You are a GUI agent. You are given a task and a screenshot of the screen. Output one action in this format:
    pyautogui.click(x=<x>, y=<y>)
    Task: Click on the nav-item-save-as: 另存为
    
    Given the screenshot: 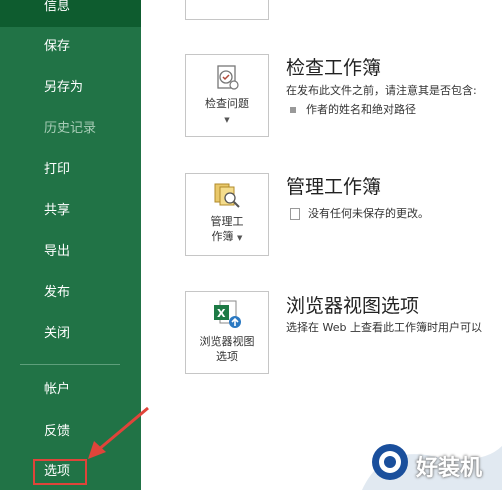 What is the action you would take?
    pyautogui.click(x=70, y=87)
    